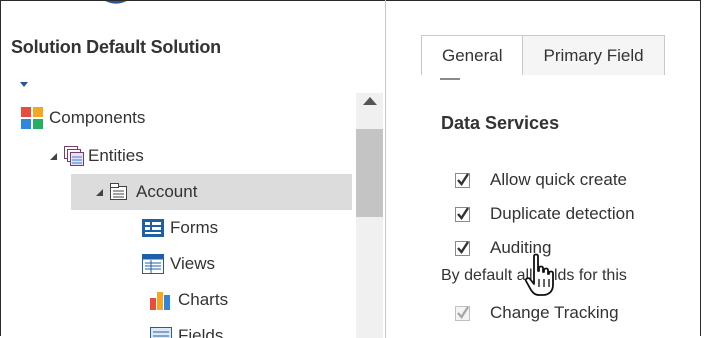 This screenshot has width=704, height=338. What do you see at coordinates (118, 191) in the screenshot?
I see `entity-icon` at bounding box center [118, 191].